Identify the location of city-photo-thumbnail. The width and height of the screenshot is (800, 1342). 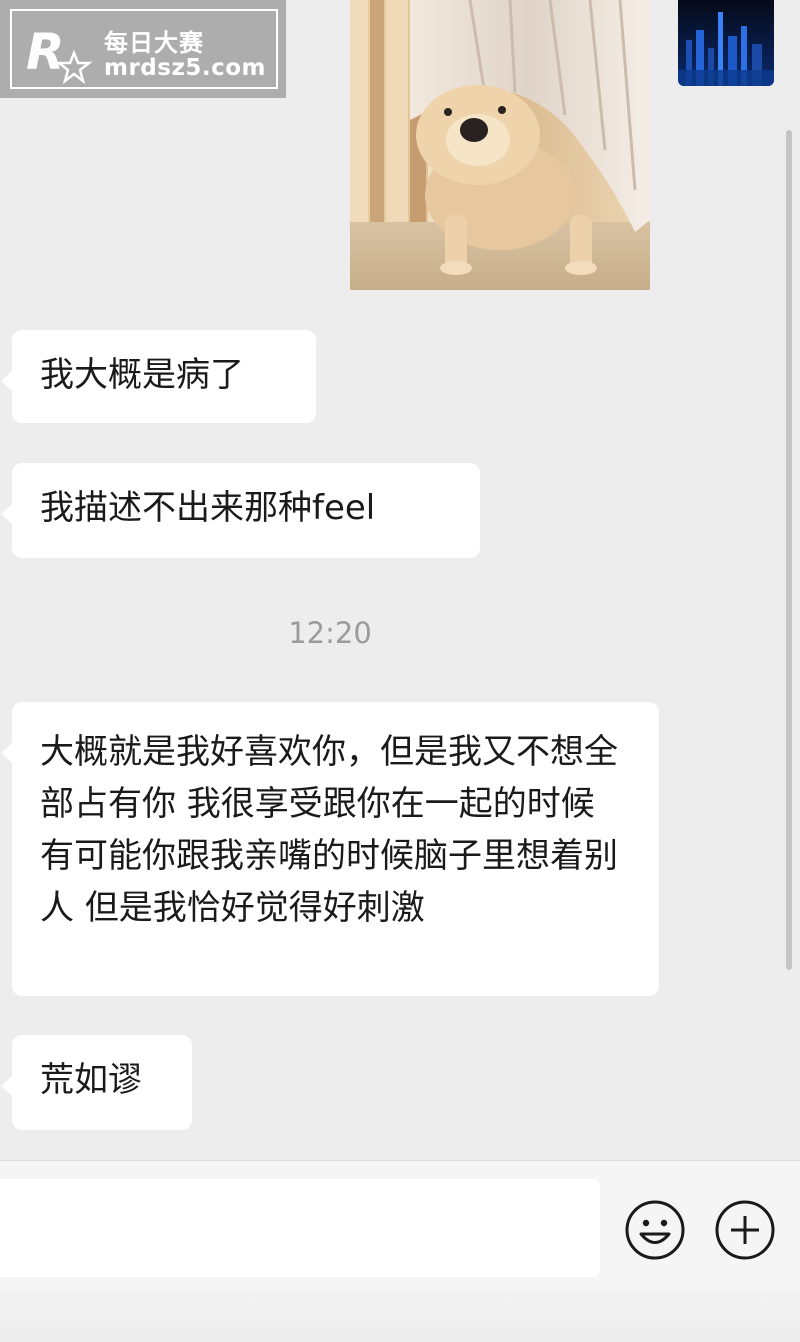
(726, 43).